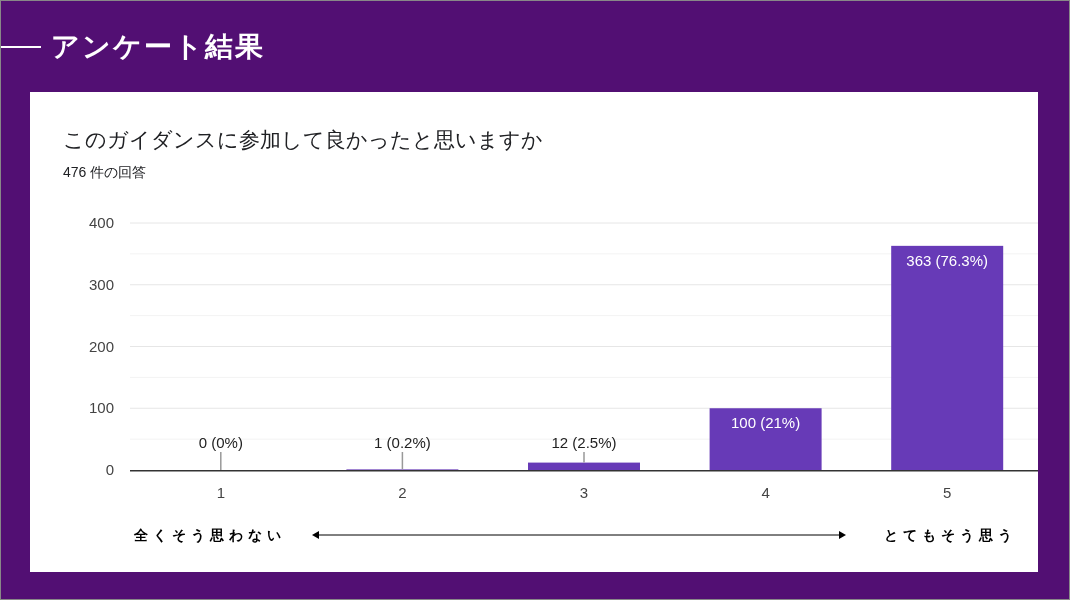 The width and height of the screenshot is (1070, 600). Describe the element at coordinates (766, 422) in the screenshot. I see `value-label: 100 (21%)` at that location.